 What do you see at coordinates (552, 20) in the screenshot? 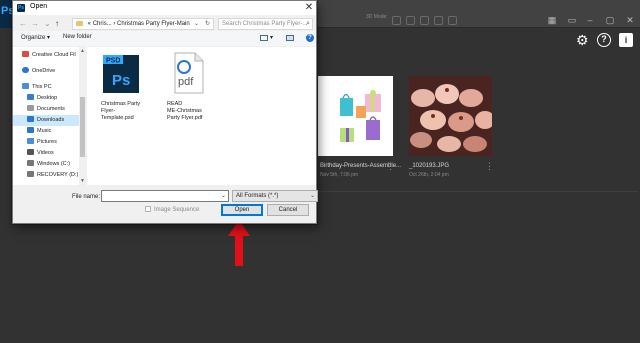
I see `arrange-icon: ▦` at bounding box center [552, 20].